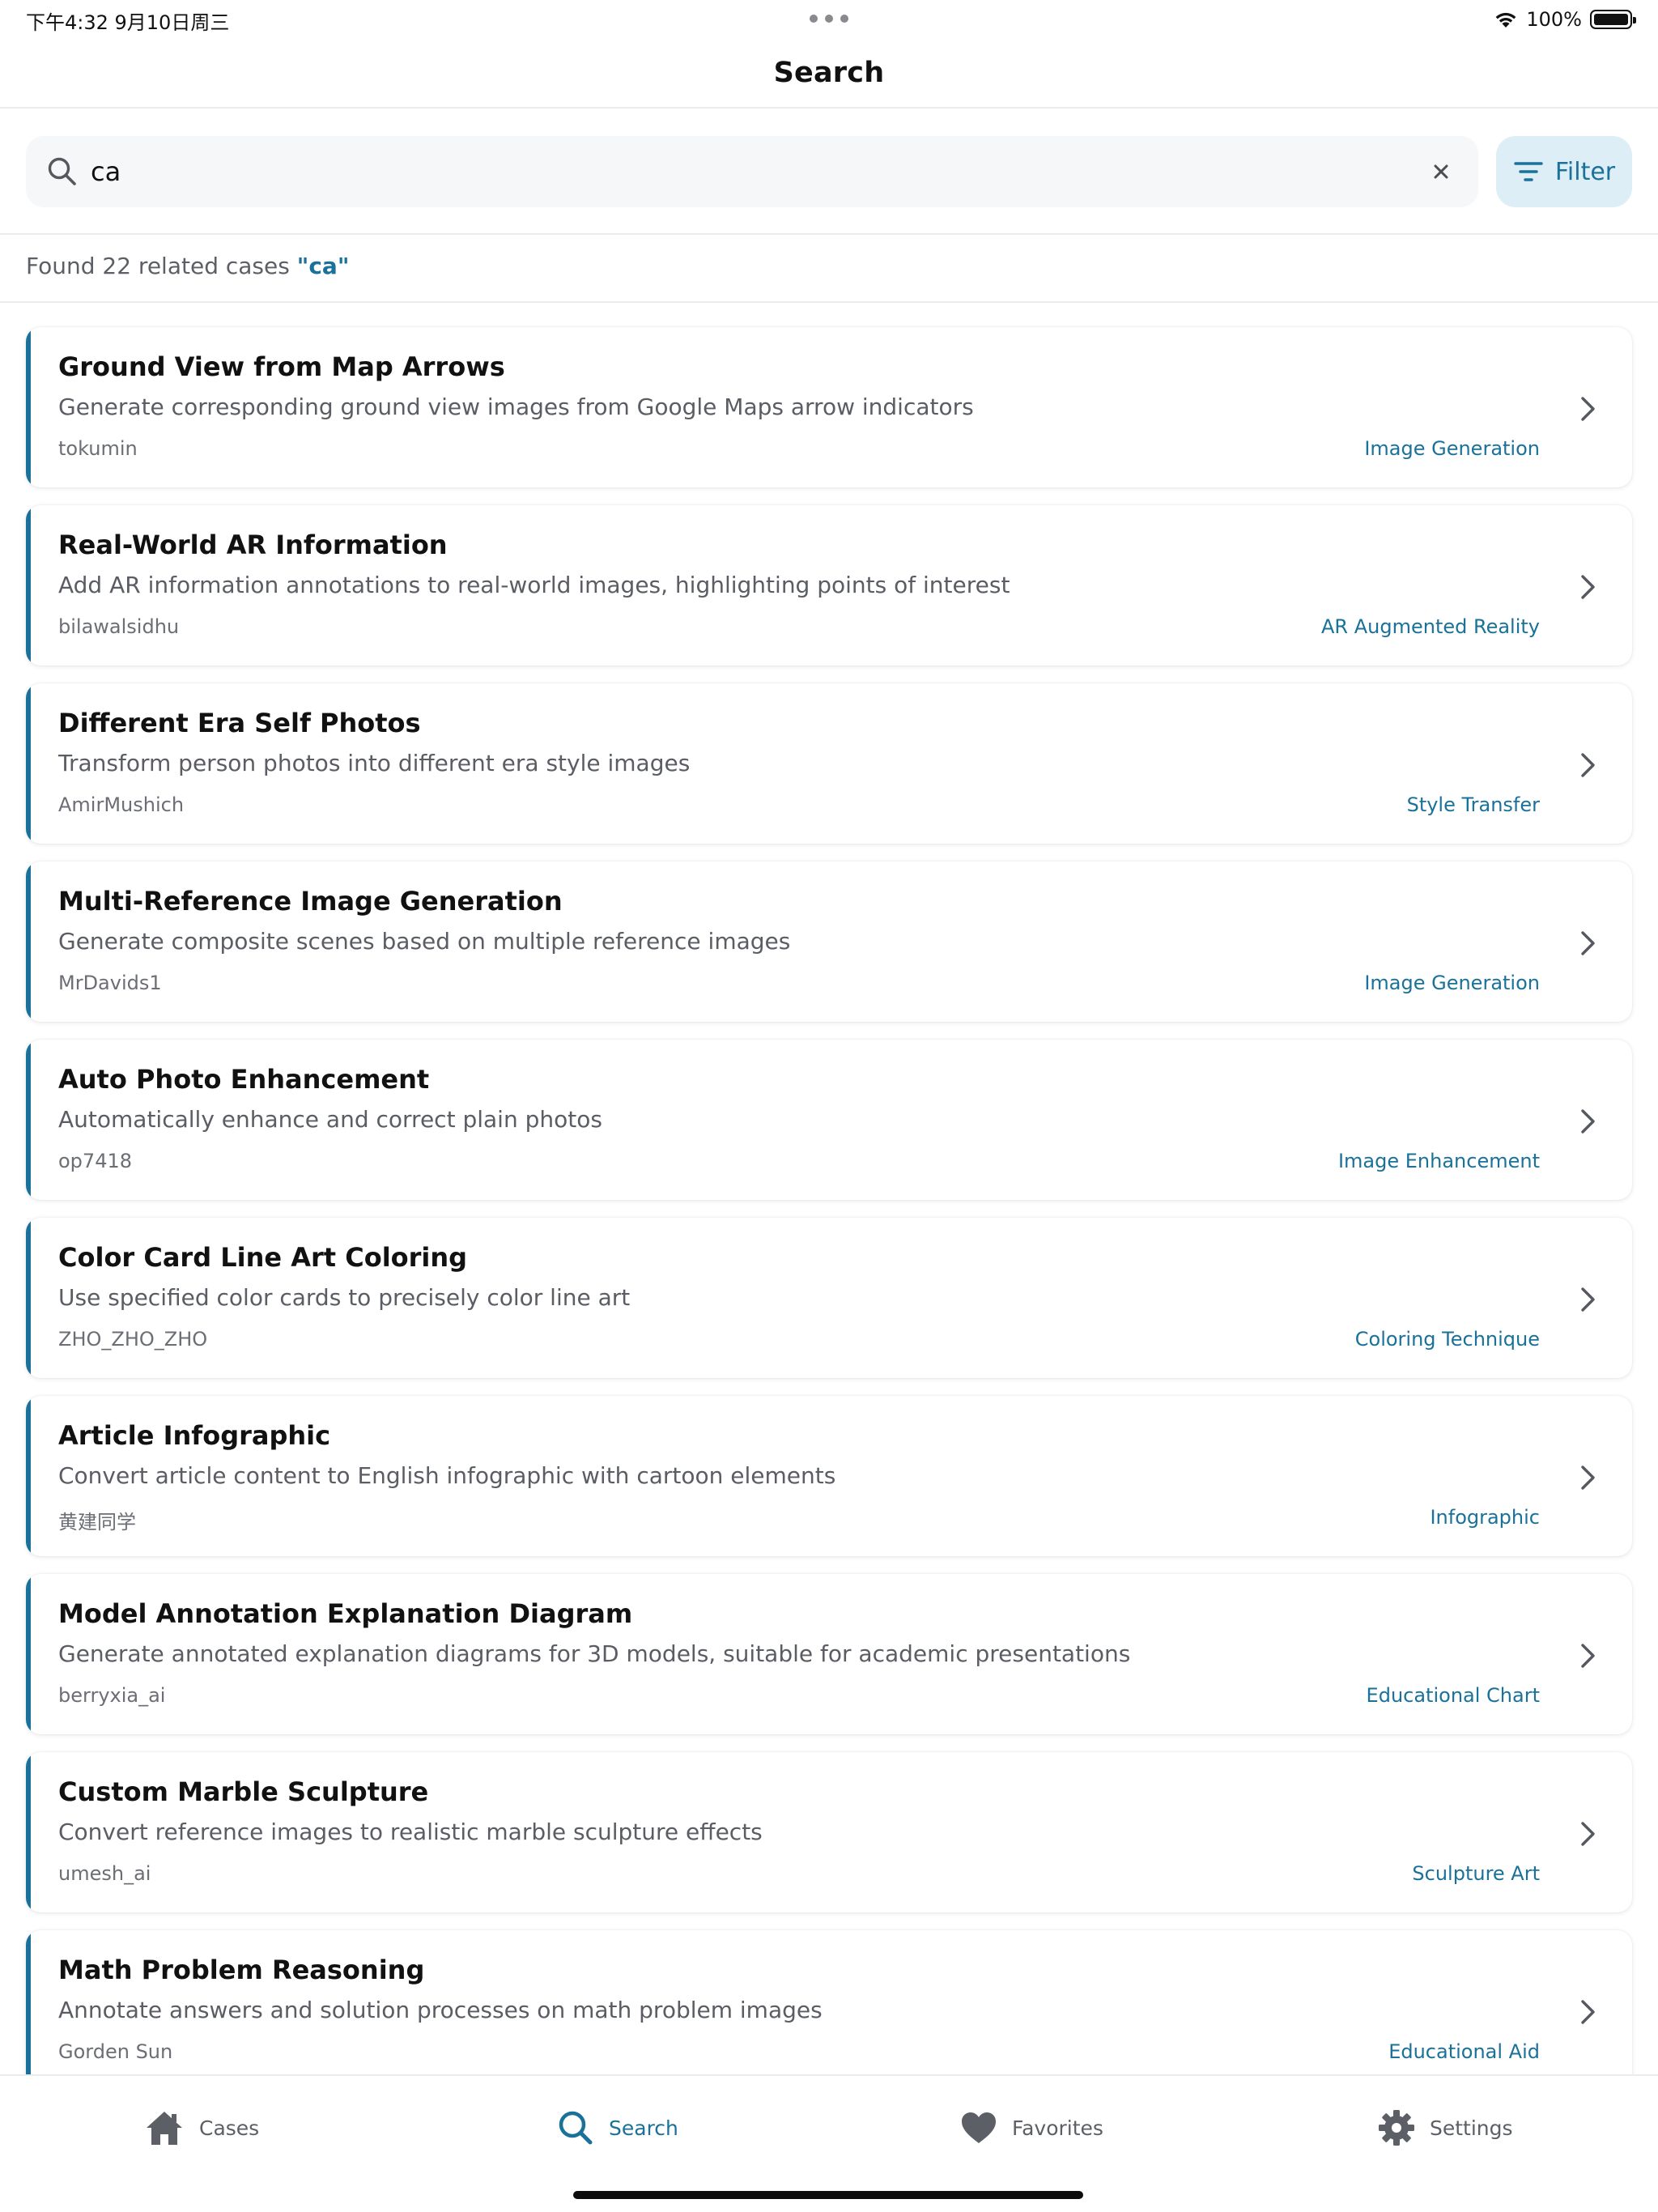  I want to click on status-bar: 下午4:32 9月10日周三 100%, so click(829, 19).